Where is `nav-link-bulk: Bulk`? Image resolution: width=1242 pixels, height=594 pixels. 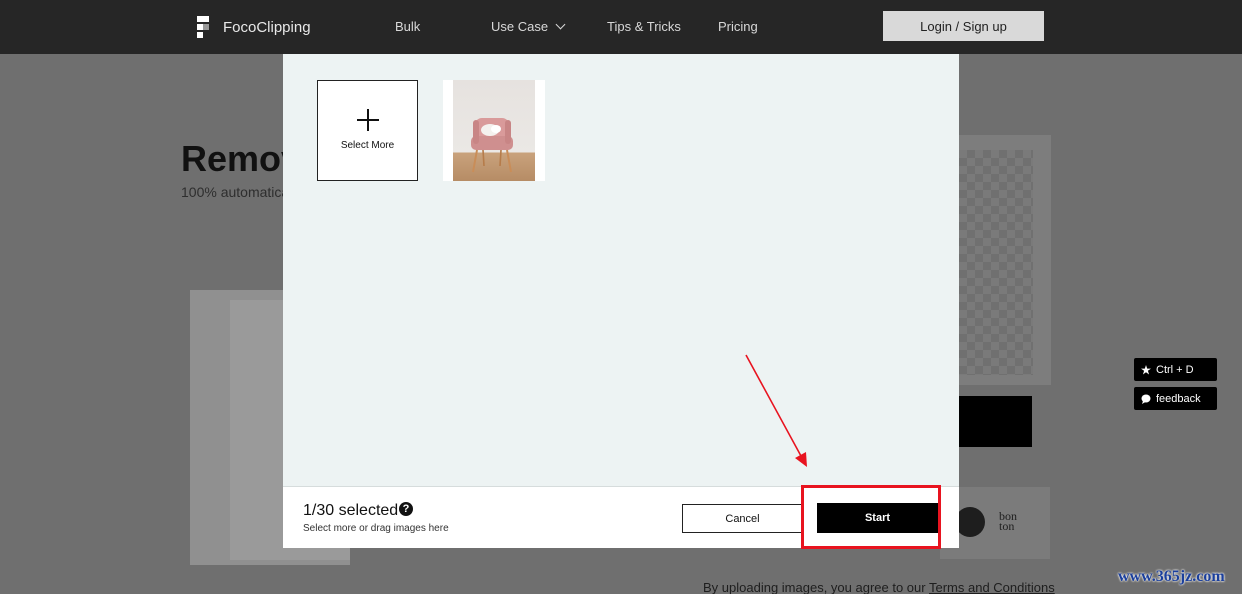
nav-link-bulk: Bulk is located at coordinates (407, 26).